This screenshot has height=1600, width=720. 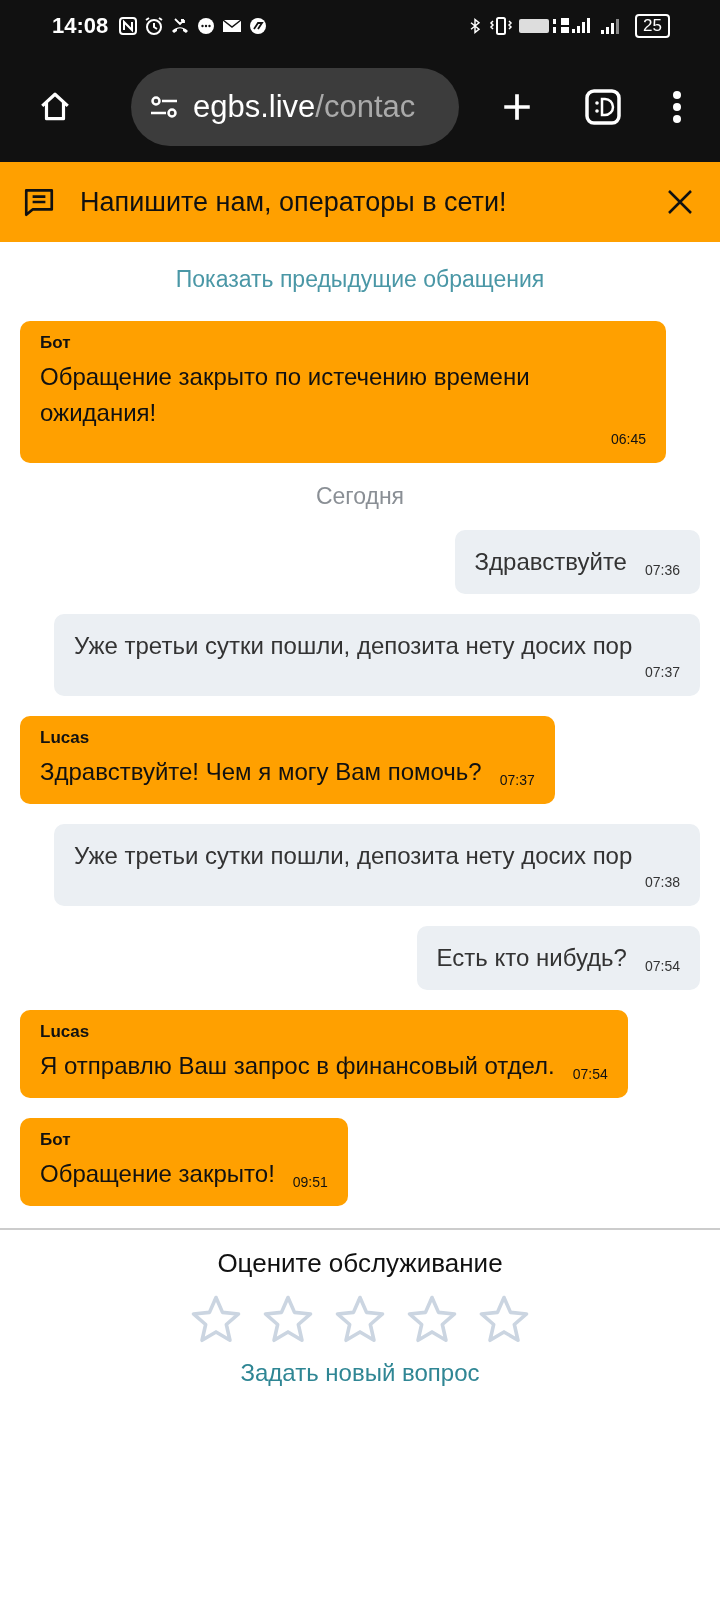 What do you see at coordinates (80, 26) in the screenshot?
I see `status-time: 14:08` at bounding box center [80, 26].